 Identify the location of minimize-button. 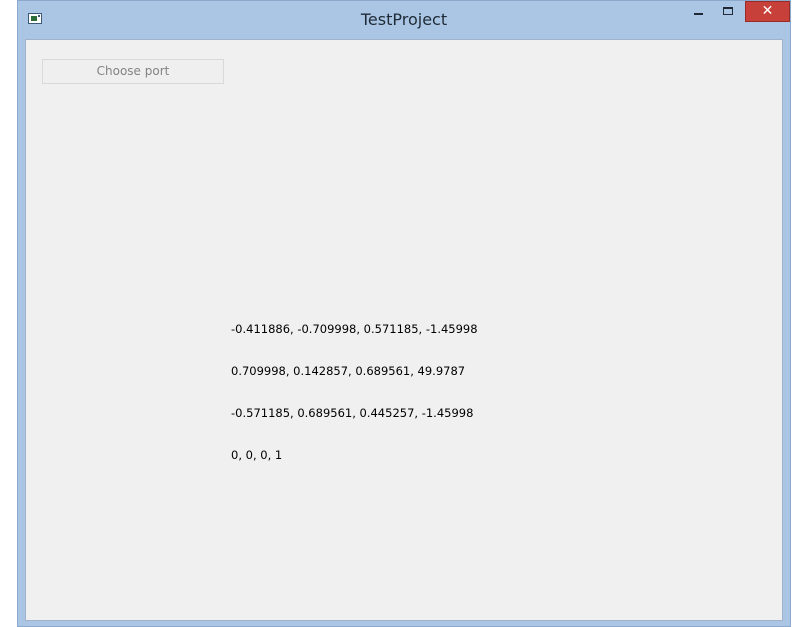
(698, 12).